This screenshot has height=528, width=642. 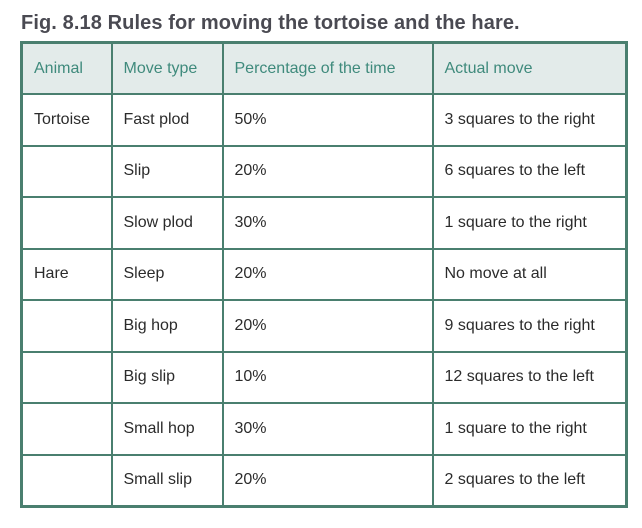 What do you see at coordinates (529, 274) in the screenshot?
I see `cell-actual-move: No move at all` at bounding box center [529, 274].